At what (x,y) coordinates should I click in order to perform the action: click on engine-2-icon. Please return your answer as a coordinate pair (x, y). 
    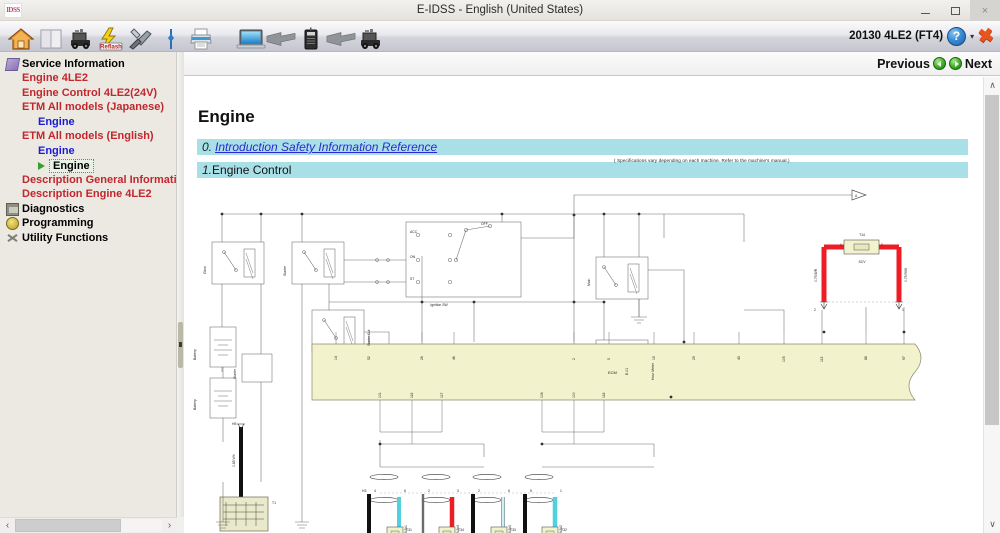
    Looking at the image, I should click on (371, 36).